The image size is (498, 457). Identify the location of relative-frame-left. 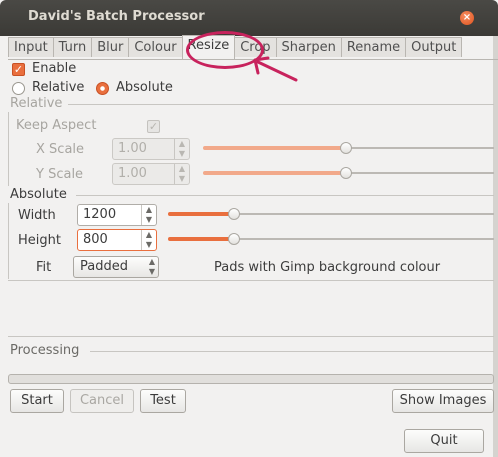
(8, 149).